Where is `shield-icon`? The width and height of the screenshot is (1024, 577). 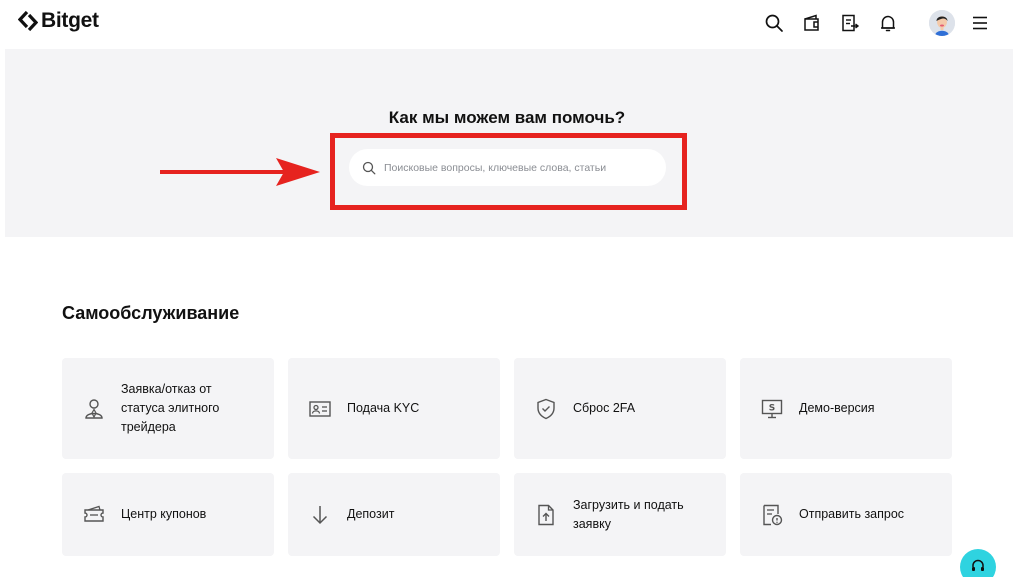 shield-icon is located at coordinates (546, 409).